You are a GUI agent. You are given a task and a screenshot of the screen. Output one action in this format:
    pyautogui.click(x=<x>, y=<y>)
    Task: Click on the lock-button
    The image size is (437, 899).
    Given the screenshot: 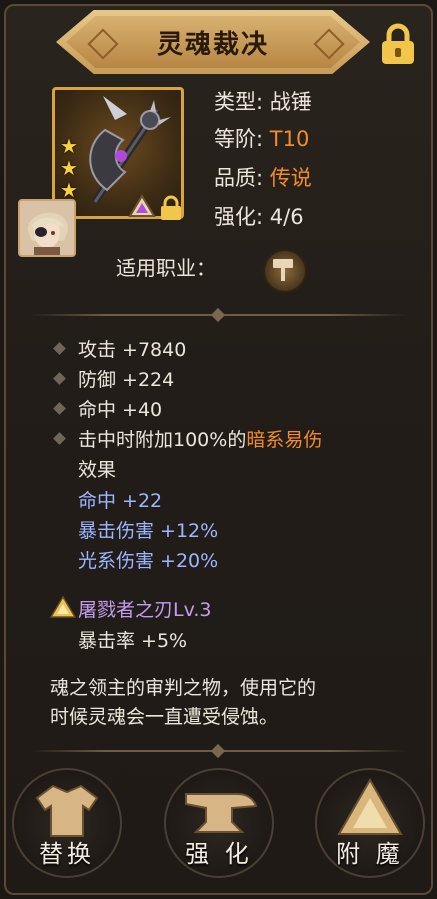 What is the action you would take?
    pyautogui.click(x=398, y=44)
    